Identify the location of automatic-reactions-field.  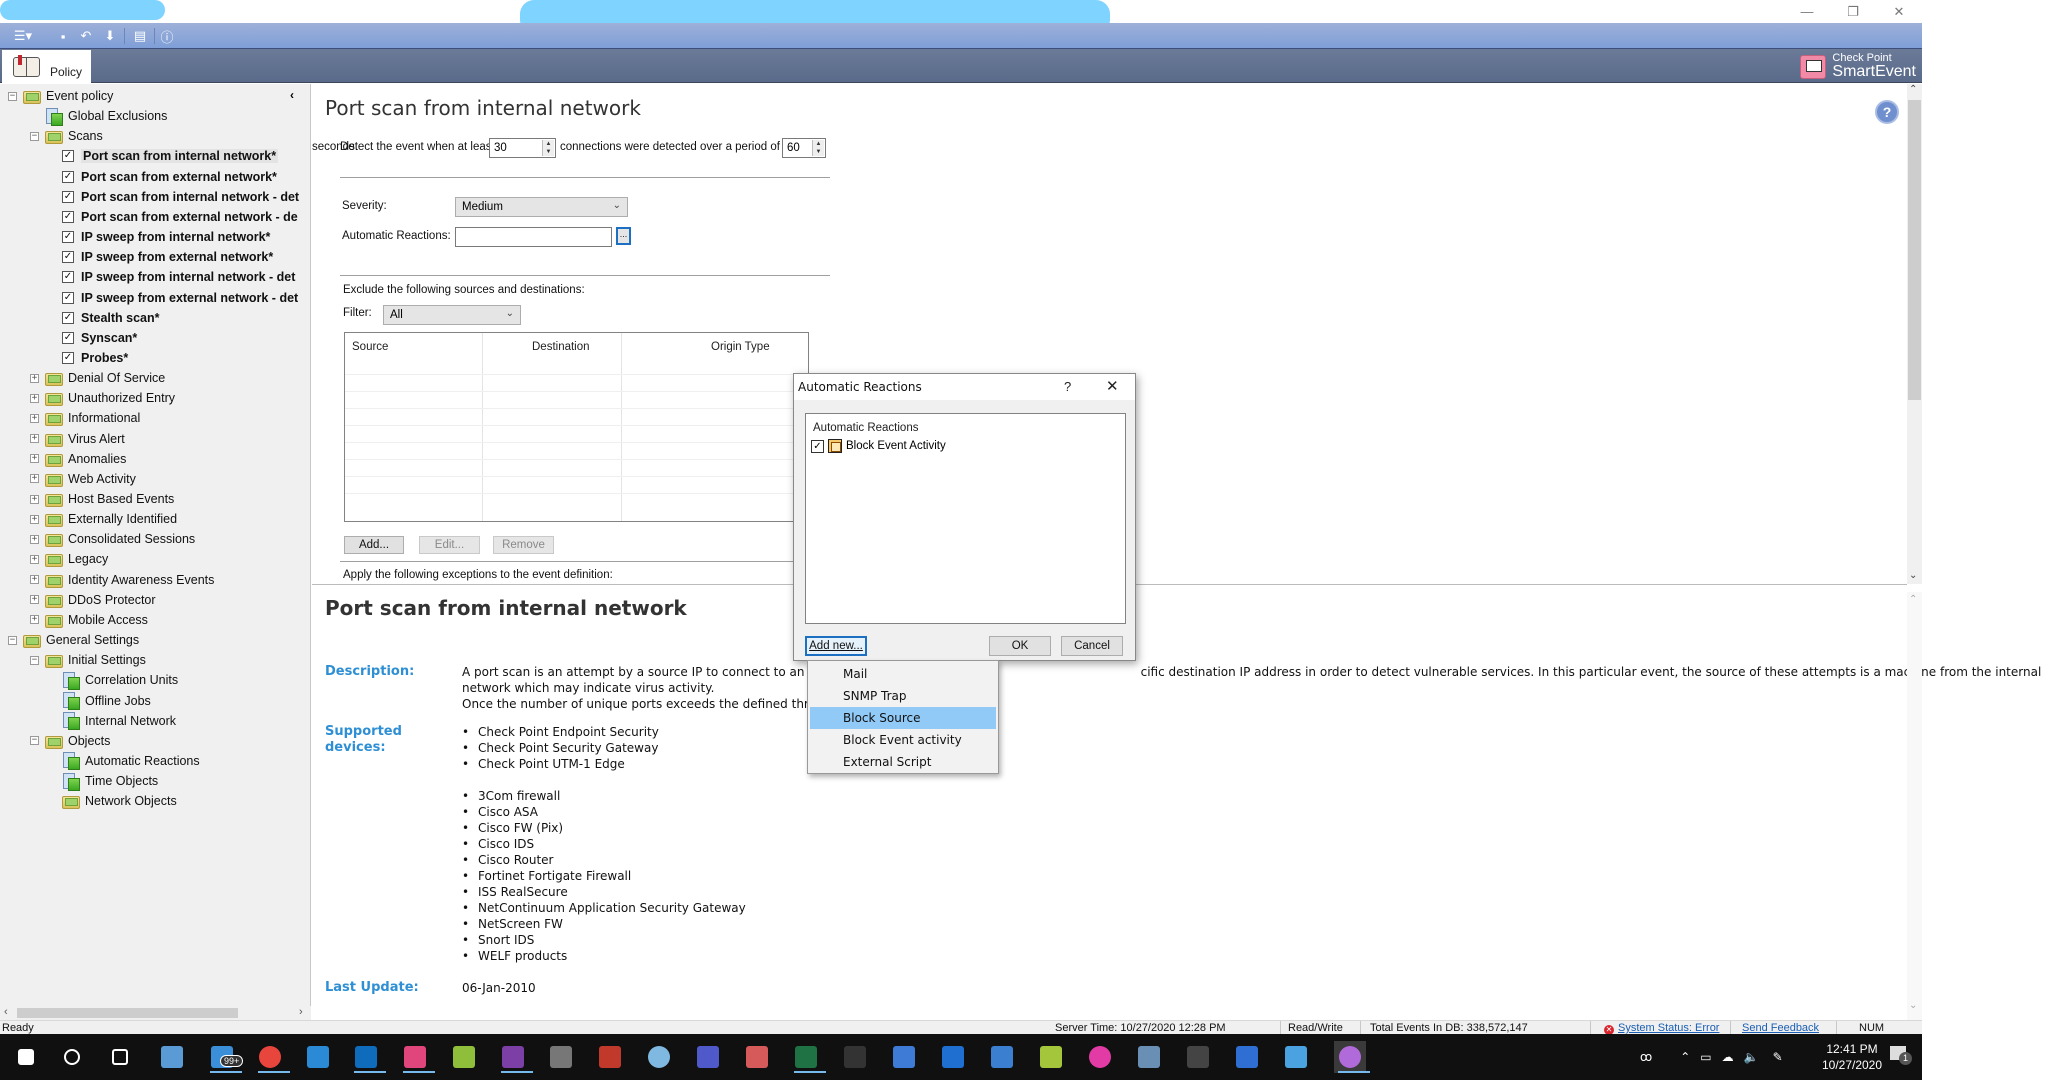
(533, 237).